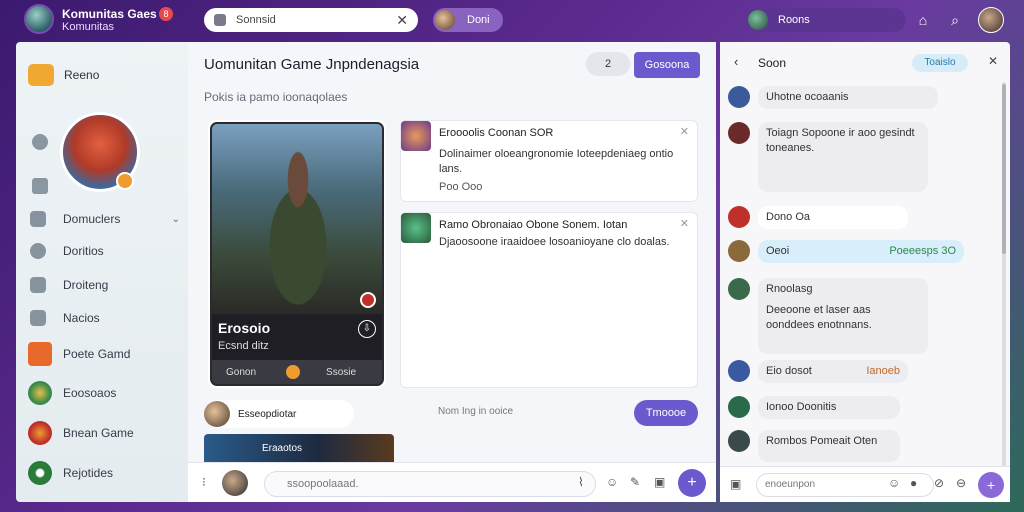  What do you see at coordinates (416, 136) in the screenshot?
I see `post-avatar` at bounding box center [416, 136].